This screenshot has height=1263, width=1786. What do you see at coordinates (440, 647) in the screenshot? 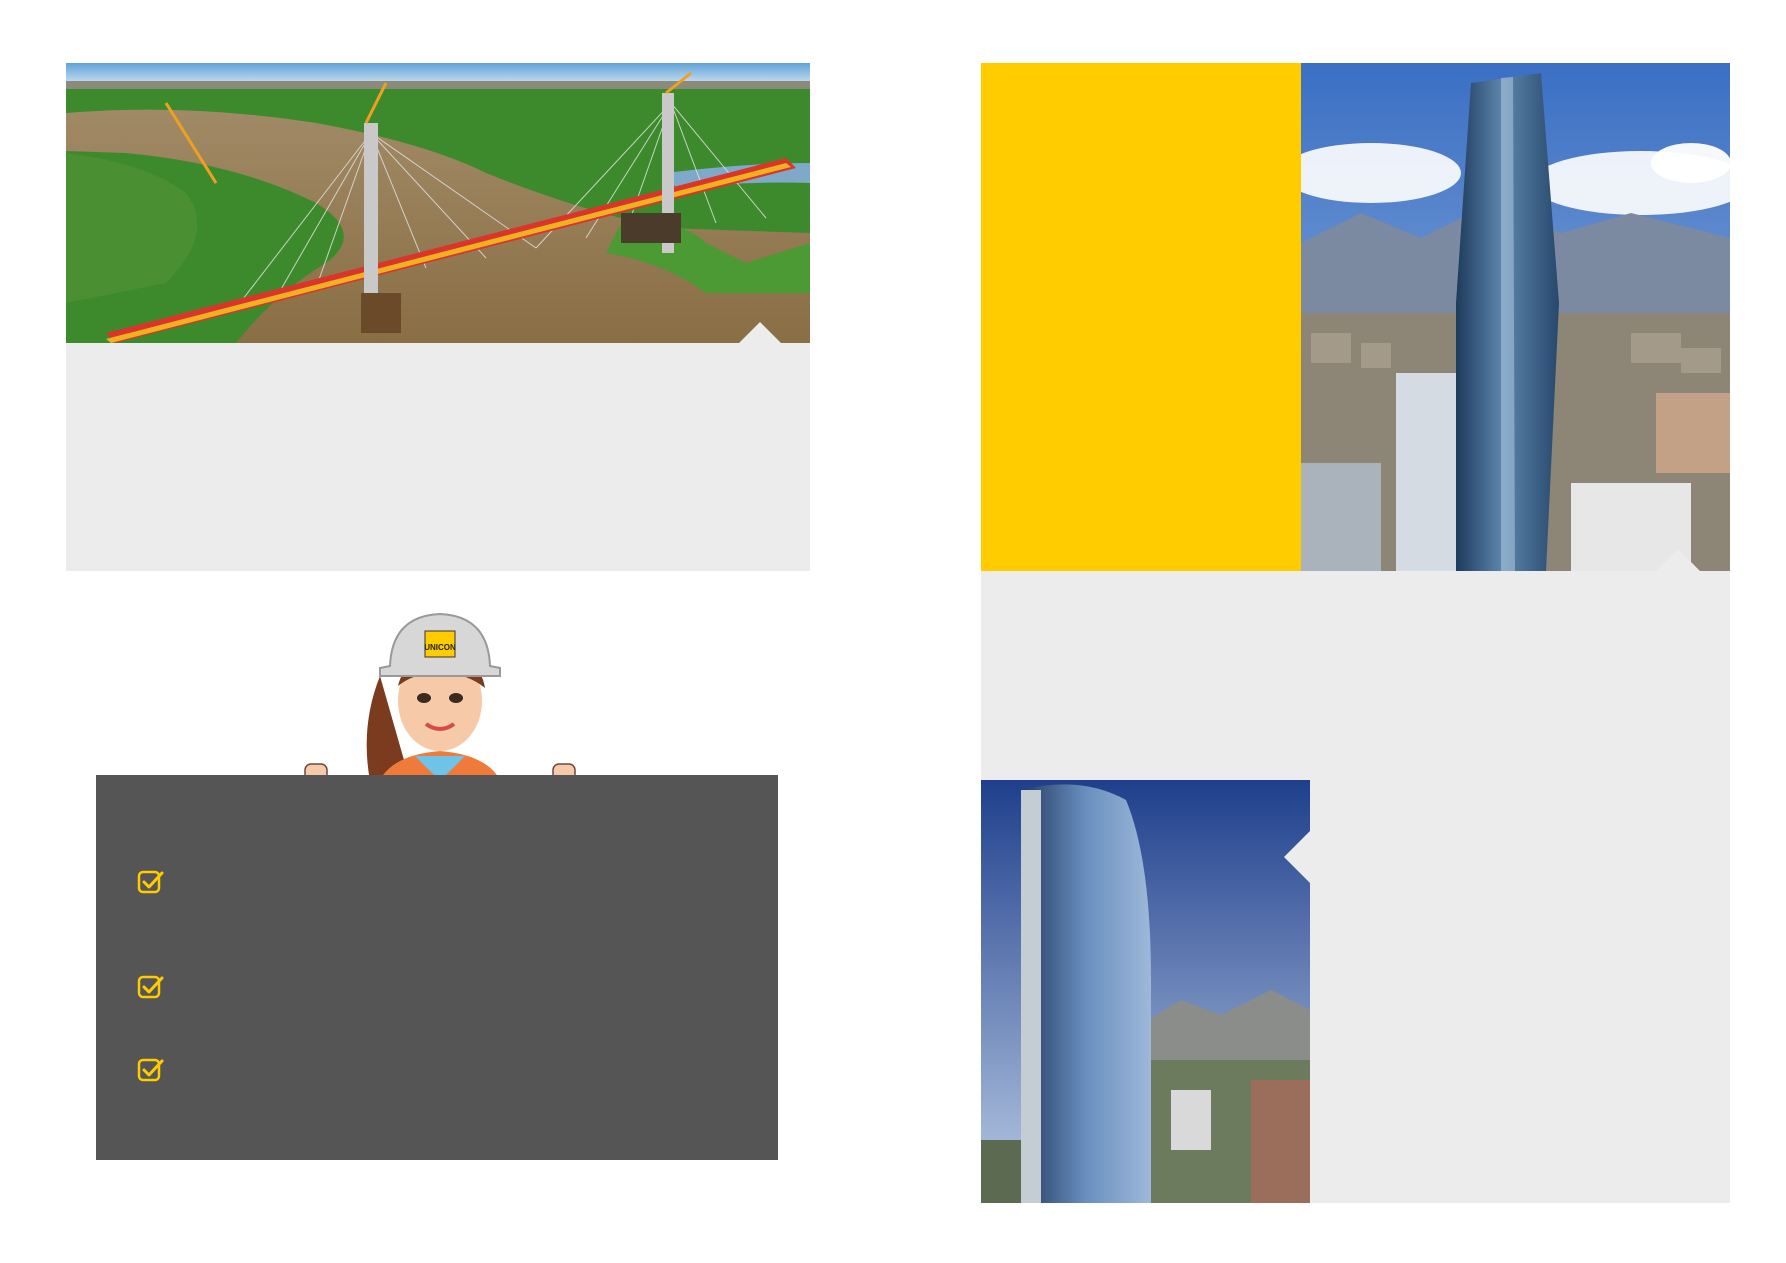
I see `helmet-logo: UNICON` at bounding box center [440, 647].